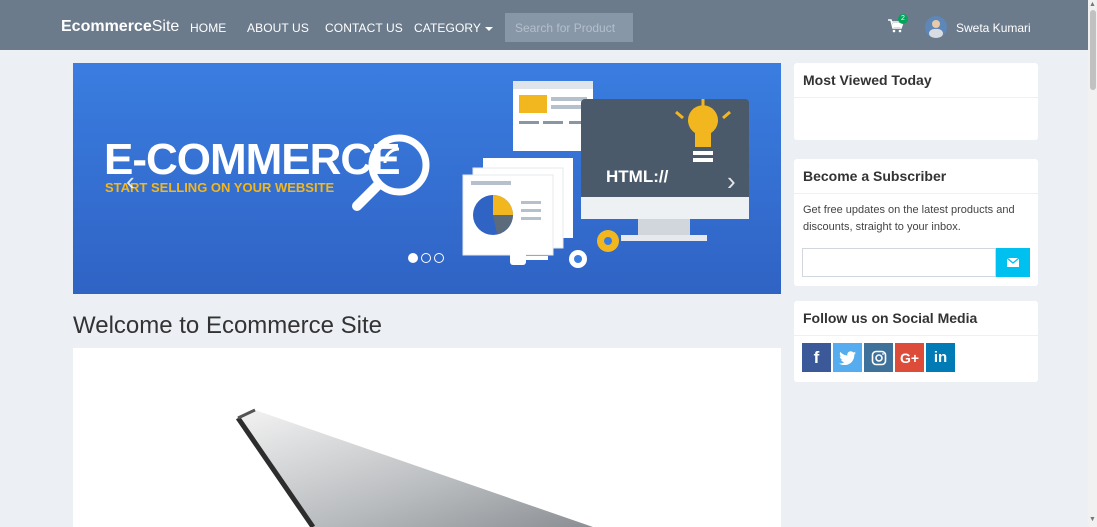 The width and height of the screenshot is (1097, 527). I want to click on nav-category-dropdown: CATEGORY, so click(454, 28).